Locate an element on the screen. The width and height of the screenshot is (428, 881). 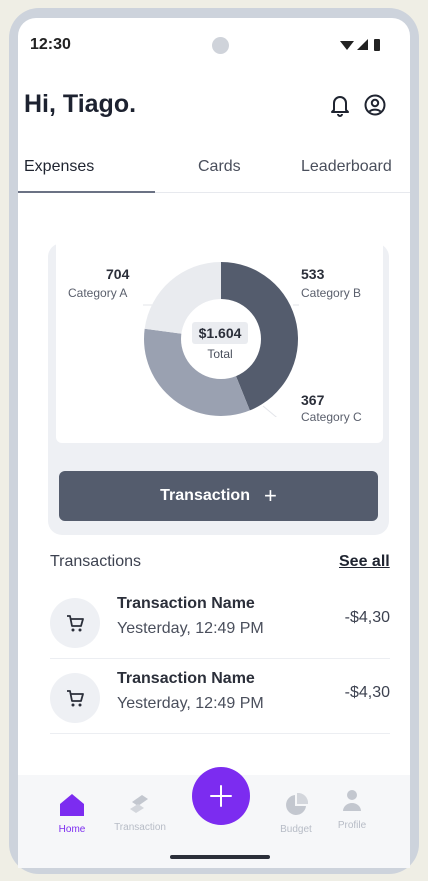
account-icon is located at coordinates (375, 105).